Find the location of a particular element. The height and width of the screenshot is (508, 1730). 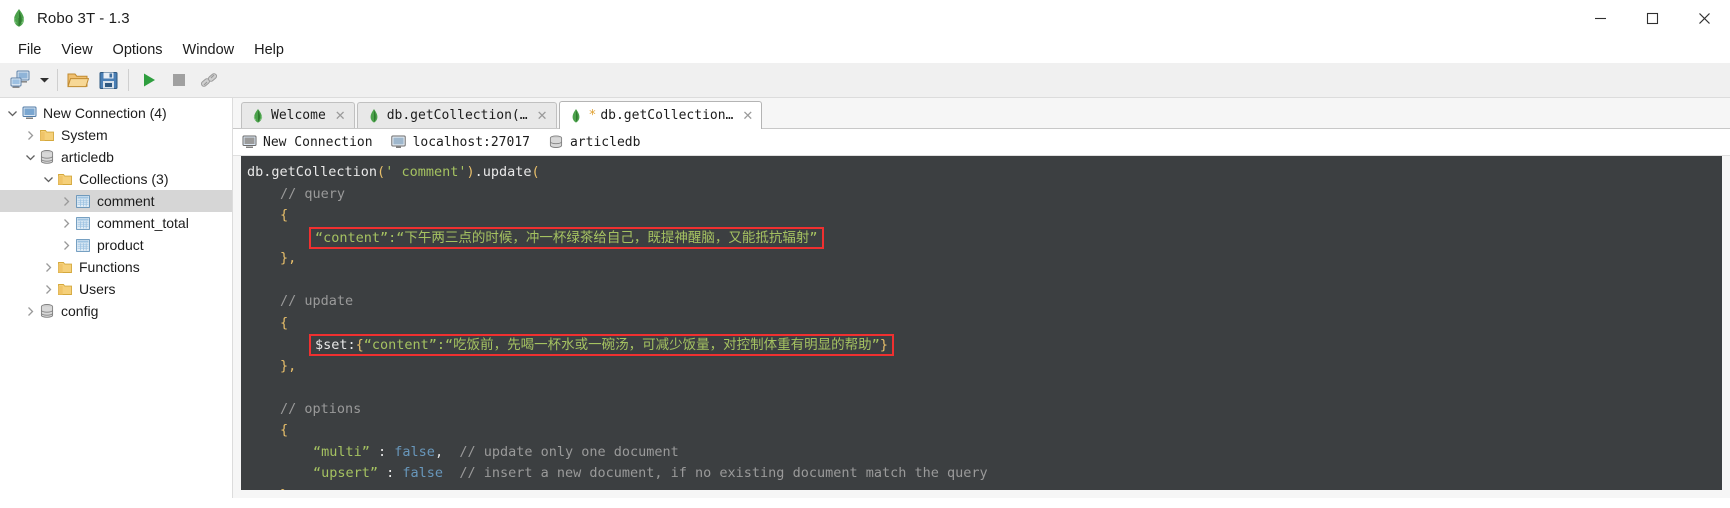

tree-item-collections: Collections (3) is located at coordinates (116, 179).